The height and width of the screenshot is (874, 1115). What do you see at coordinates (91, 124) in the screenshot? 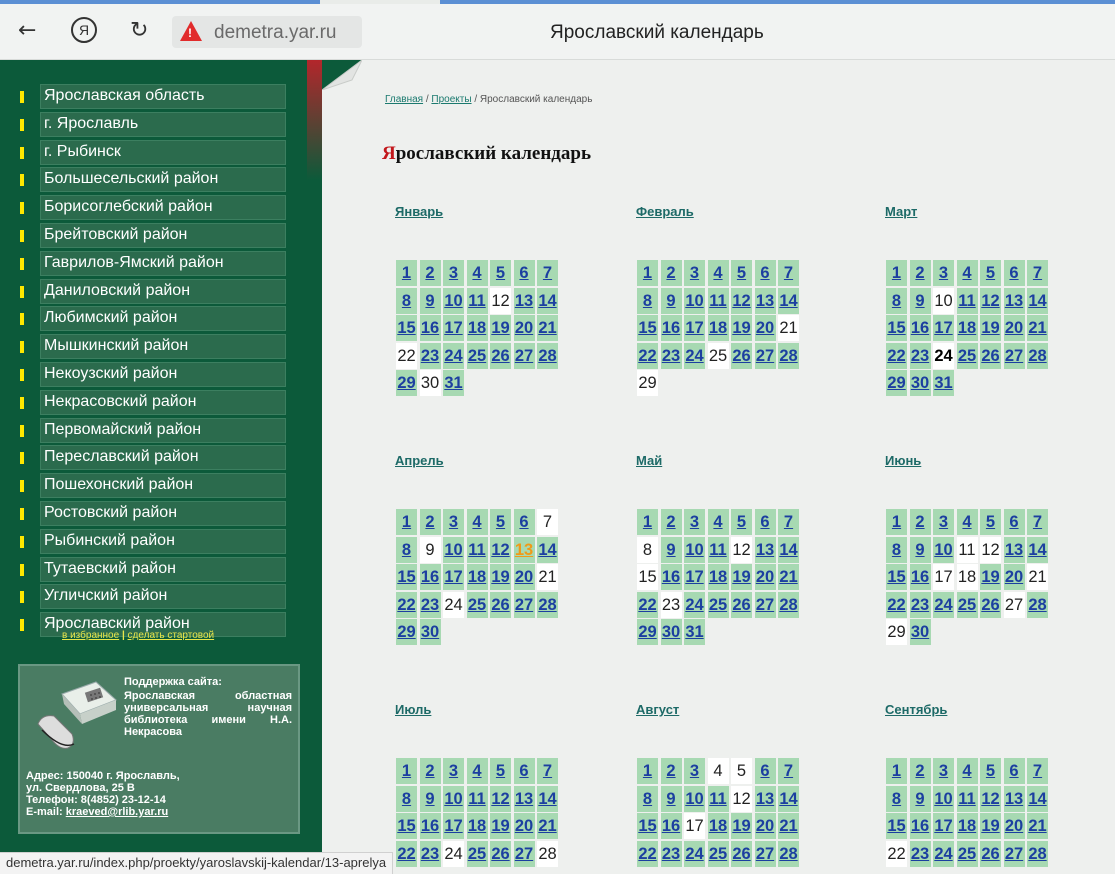
I see `menu-item-label: г. Ярославль` at bounding box center [91, 124].